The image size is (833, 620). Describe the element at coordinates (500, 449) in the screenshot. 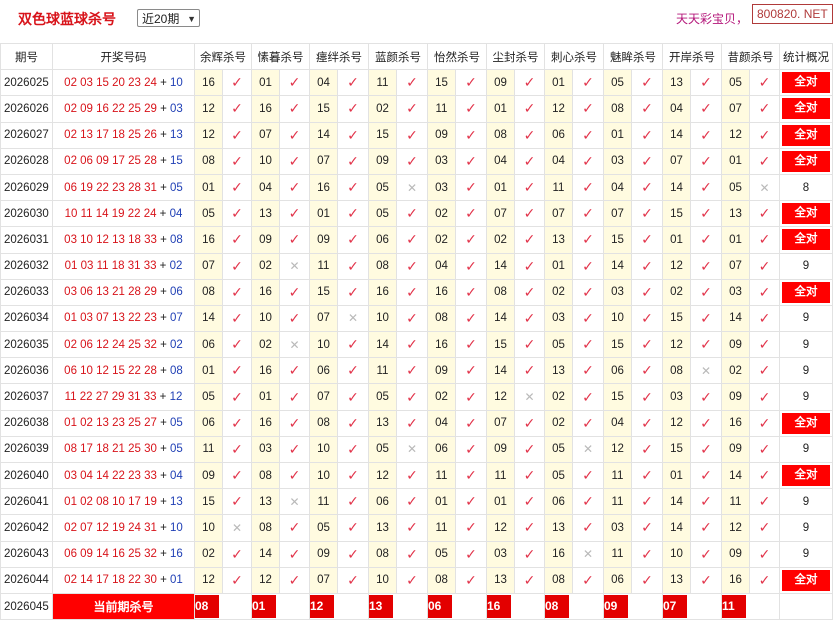

I see `kill-number: 09` at that location.